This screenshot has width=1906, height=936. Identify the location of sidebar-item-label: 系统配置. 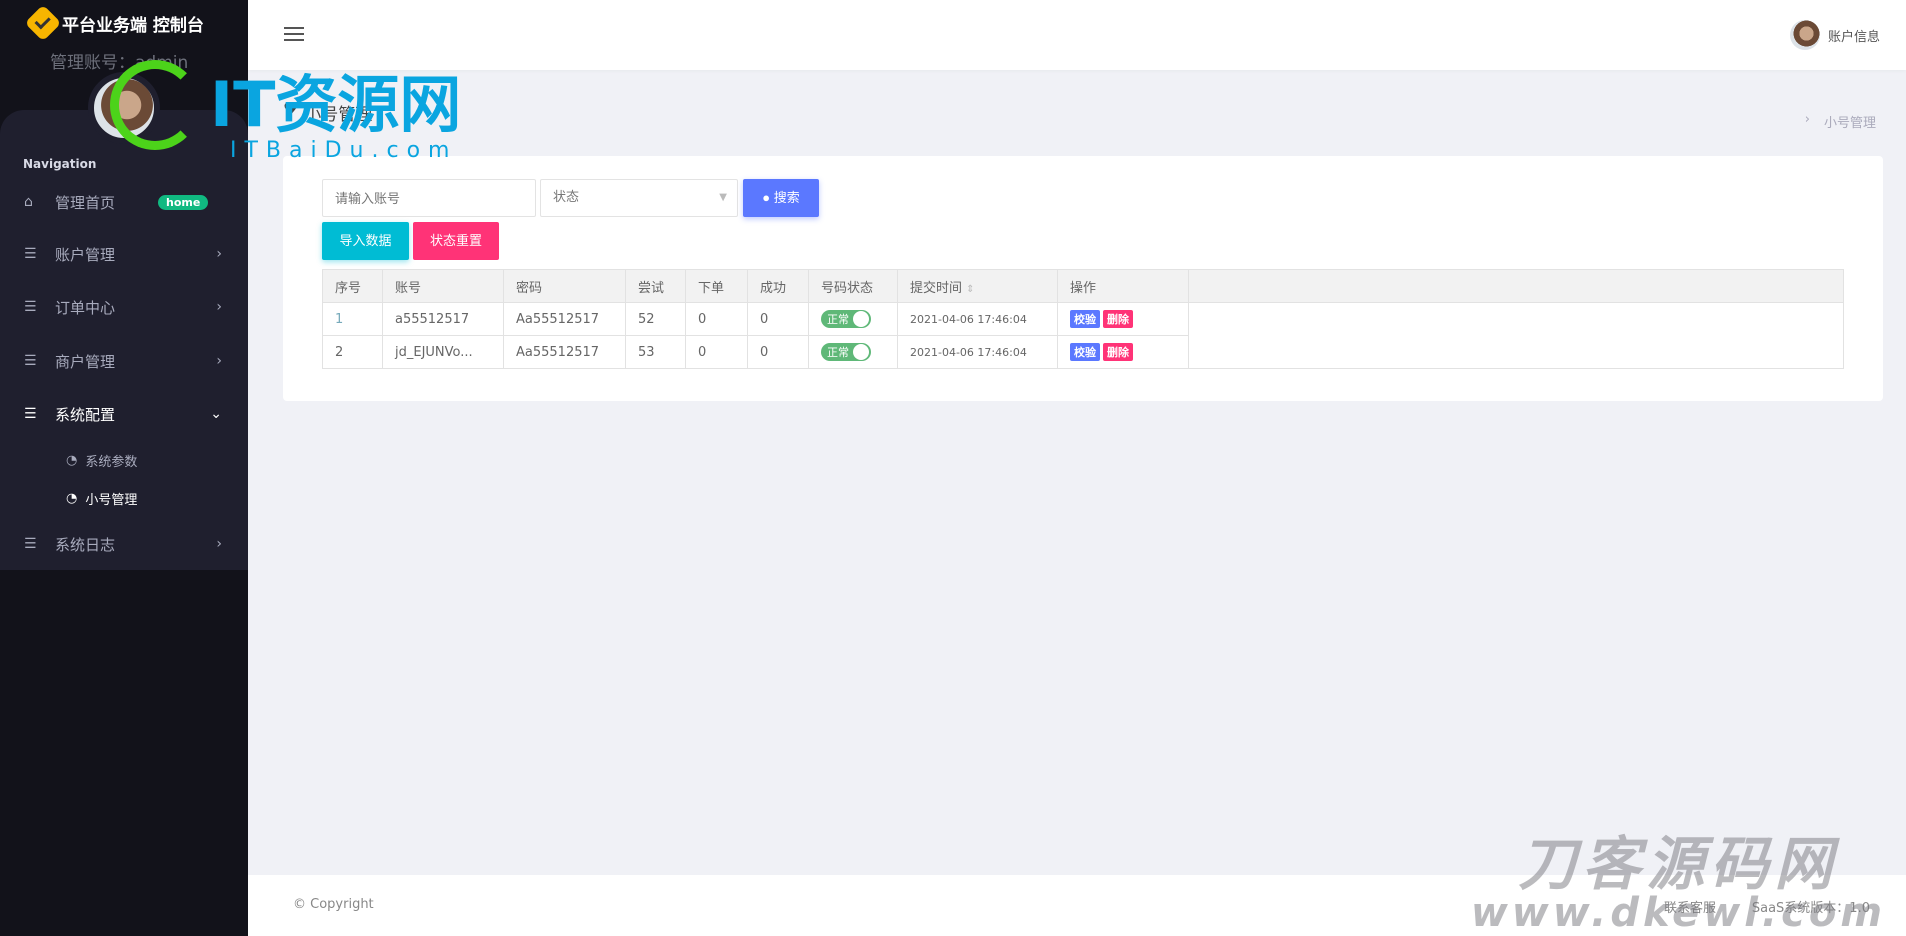
(85, 414).